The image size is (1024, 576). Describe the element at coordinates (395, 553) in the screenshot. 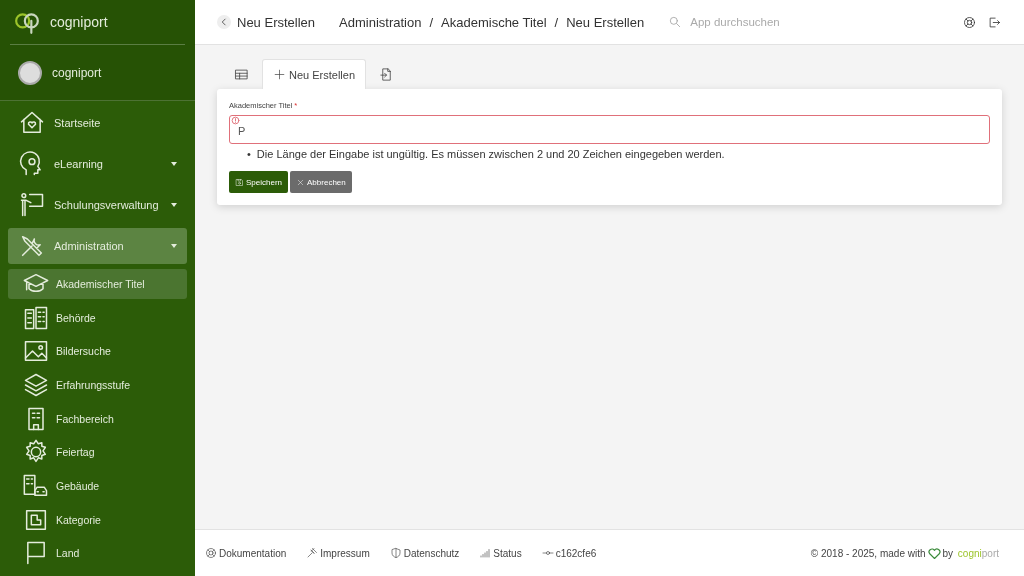

I see `shield-icon` at that location.